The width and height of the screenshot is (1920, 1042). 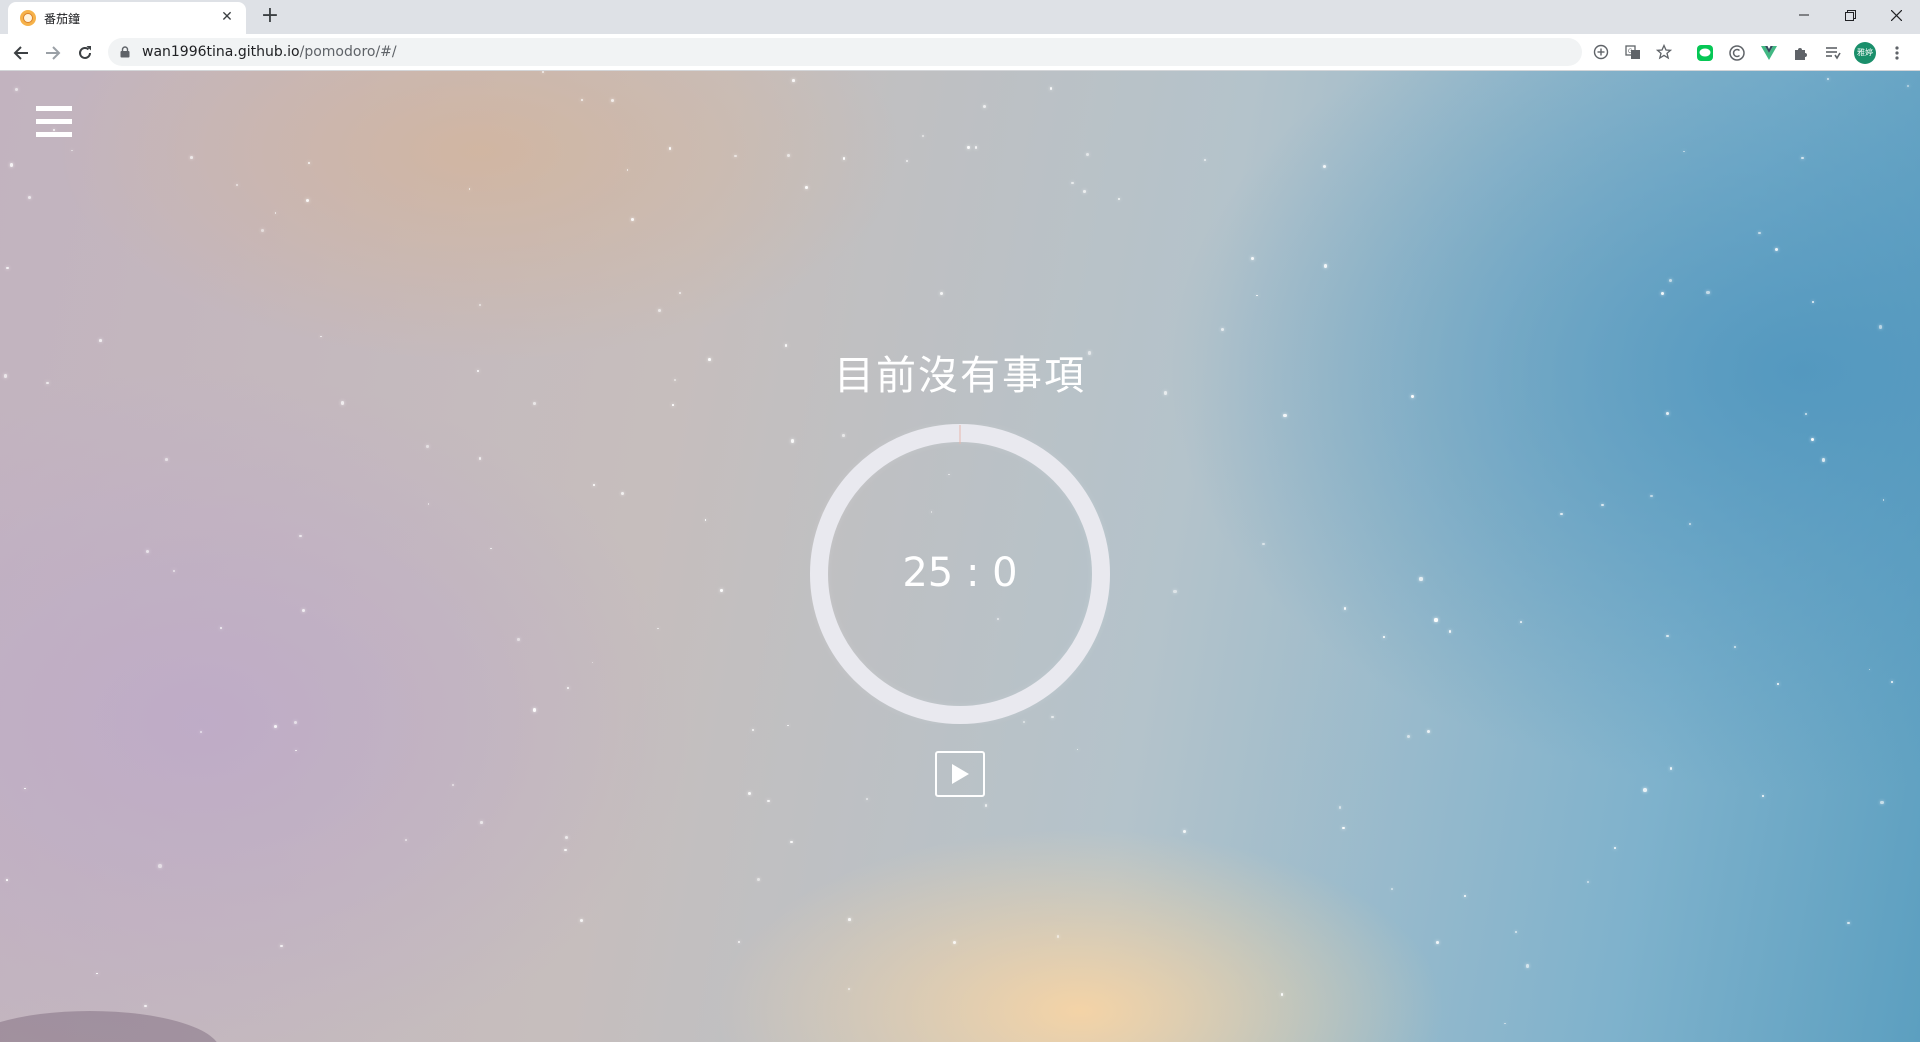 I want to click on vue-devtools-button, so click(x=1769, y=53).